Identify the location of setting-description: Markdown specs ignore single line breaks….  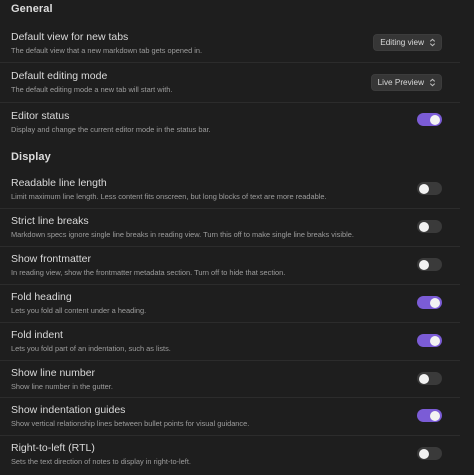
(182, 234).